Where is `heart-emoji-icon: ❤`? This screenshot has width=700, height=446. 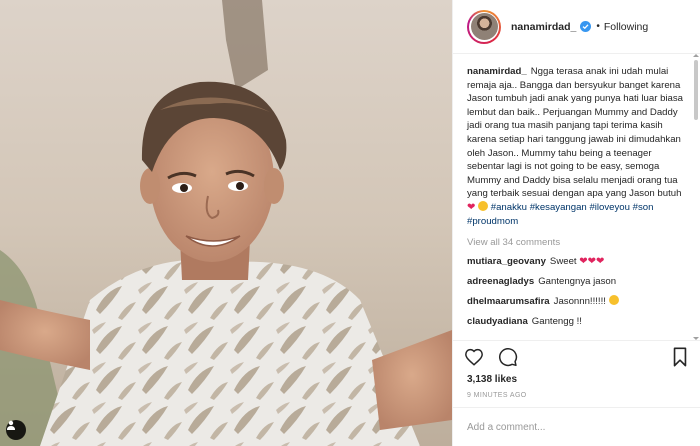 heart-emoji-icon: ❤ is located at coordinates (471, 207).